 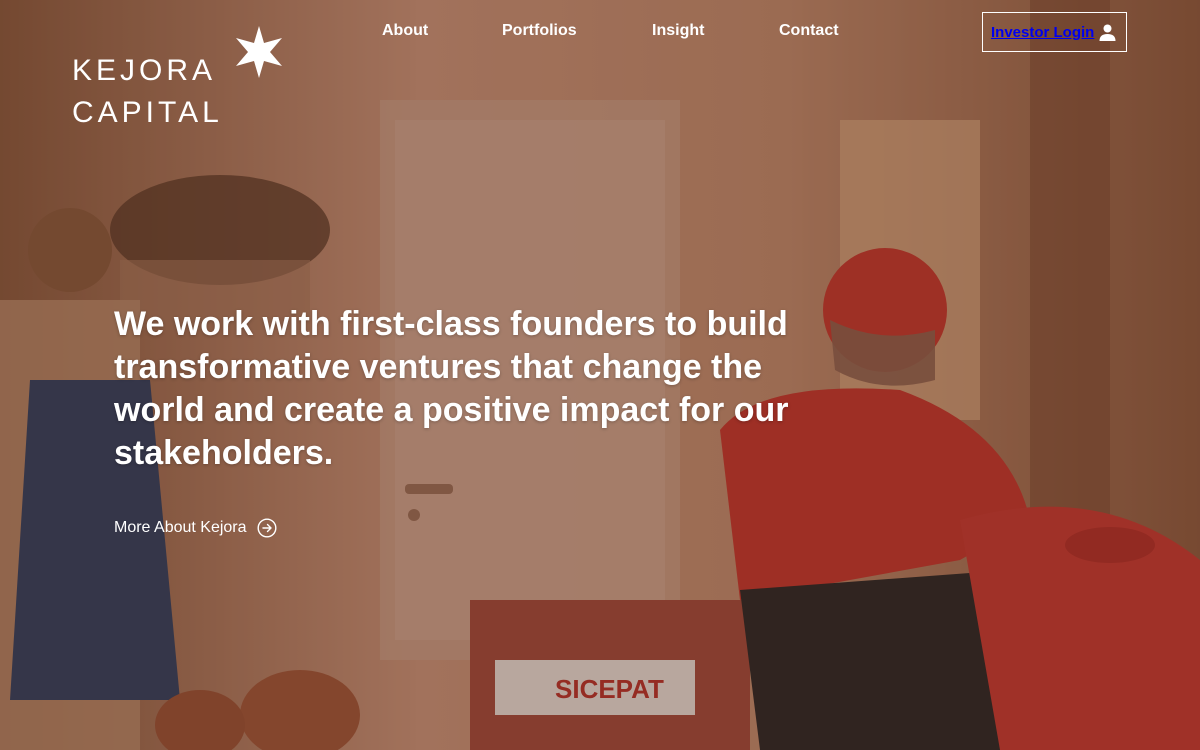 I want to click on user-icon, so click(x=1107, y=32).